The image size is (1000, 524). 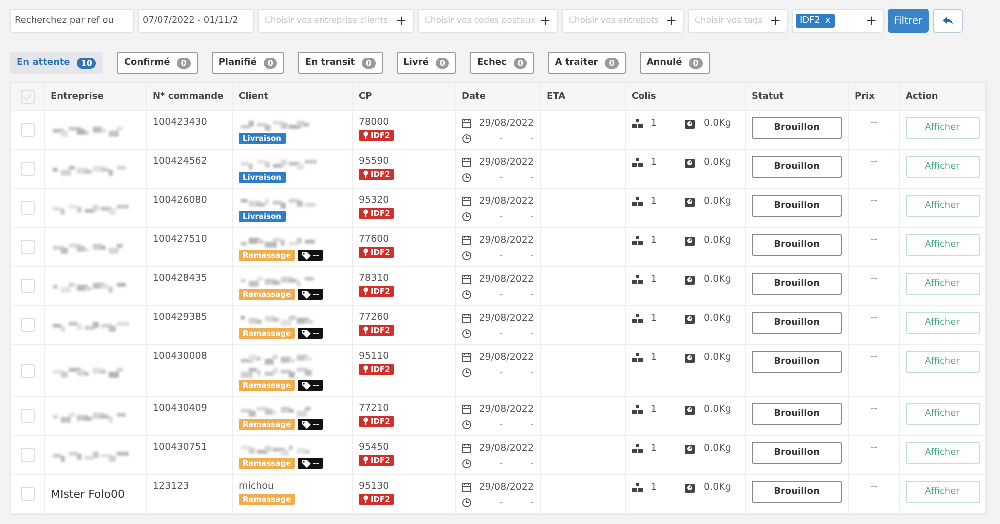 I want to click on order-number: 100430751, so click(x=180, y=447).